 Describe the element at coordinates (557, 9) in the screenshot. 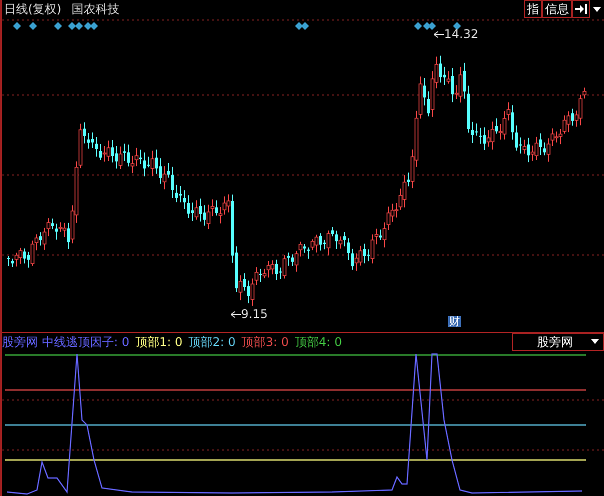

I see `toolbar-button: 信息` at that location.